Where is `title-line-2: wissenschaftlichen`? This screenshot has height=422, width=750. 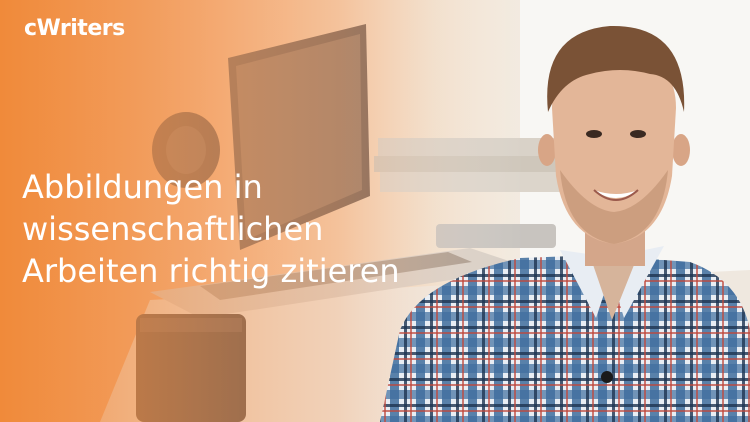 title-line-2: wissenschaftlichen is located at coordinates (173, 229).